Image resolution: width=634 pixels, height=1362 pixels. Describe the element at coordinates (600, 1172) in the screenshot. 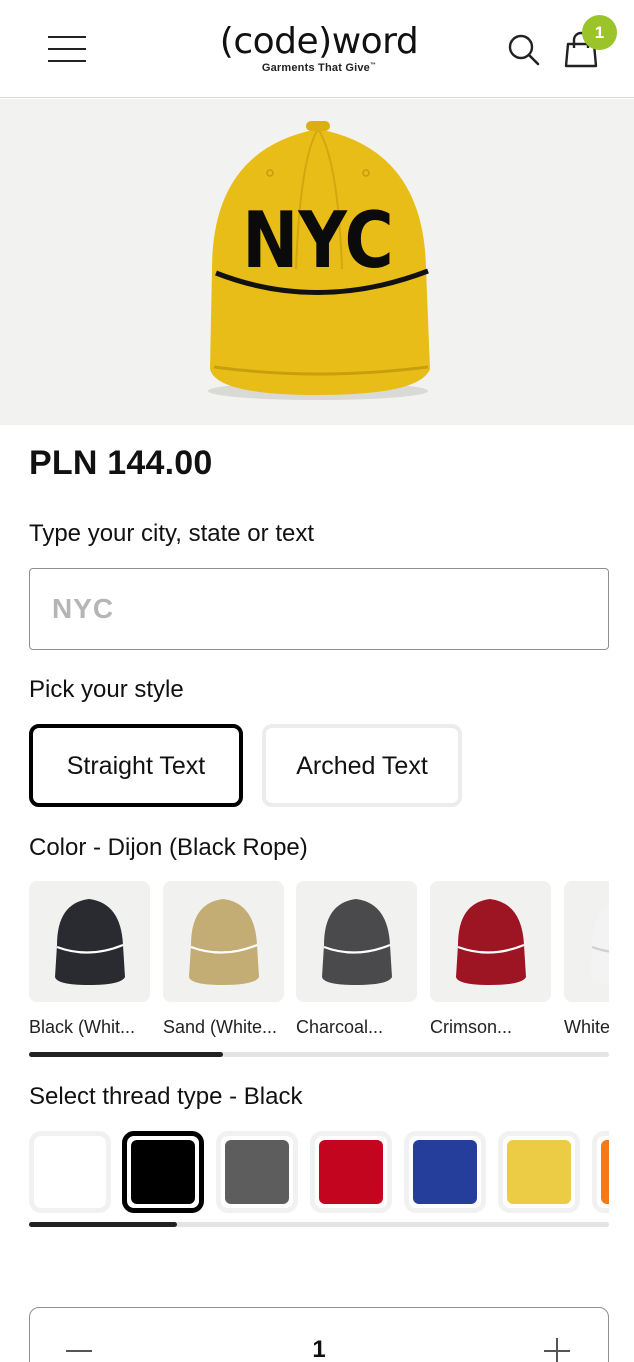

I see `thread-option-orange` at that location.